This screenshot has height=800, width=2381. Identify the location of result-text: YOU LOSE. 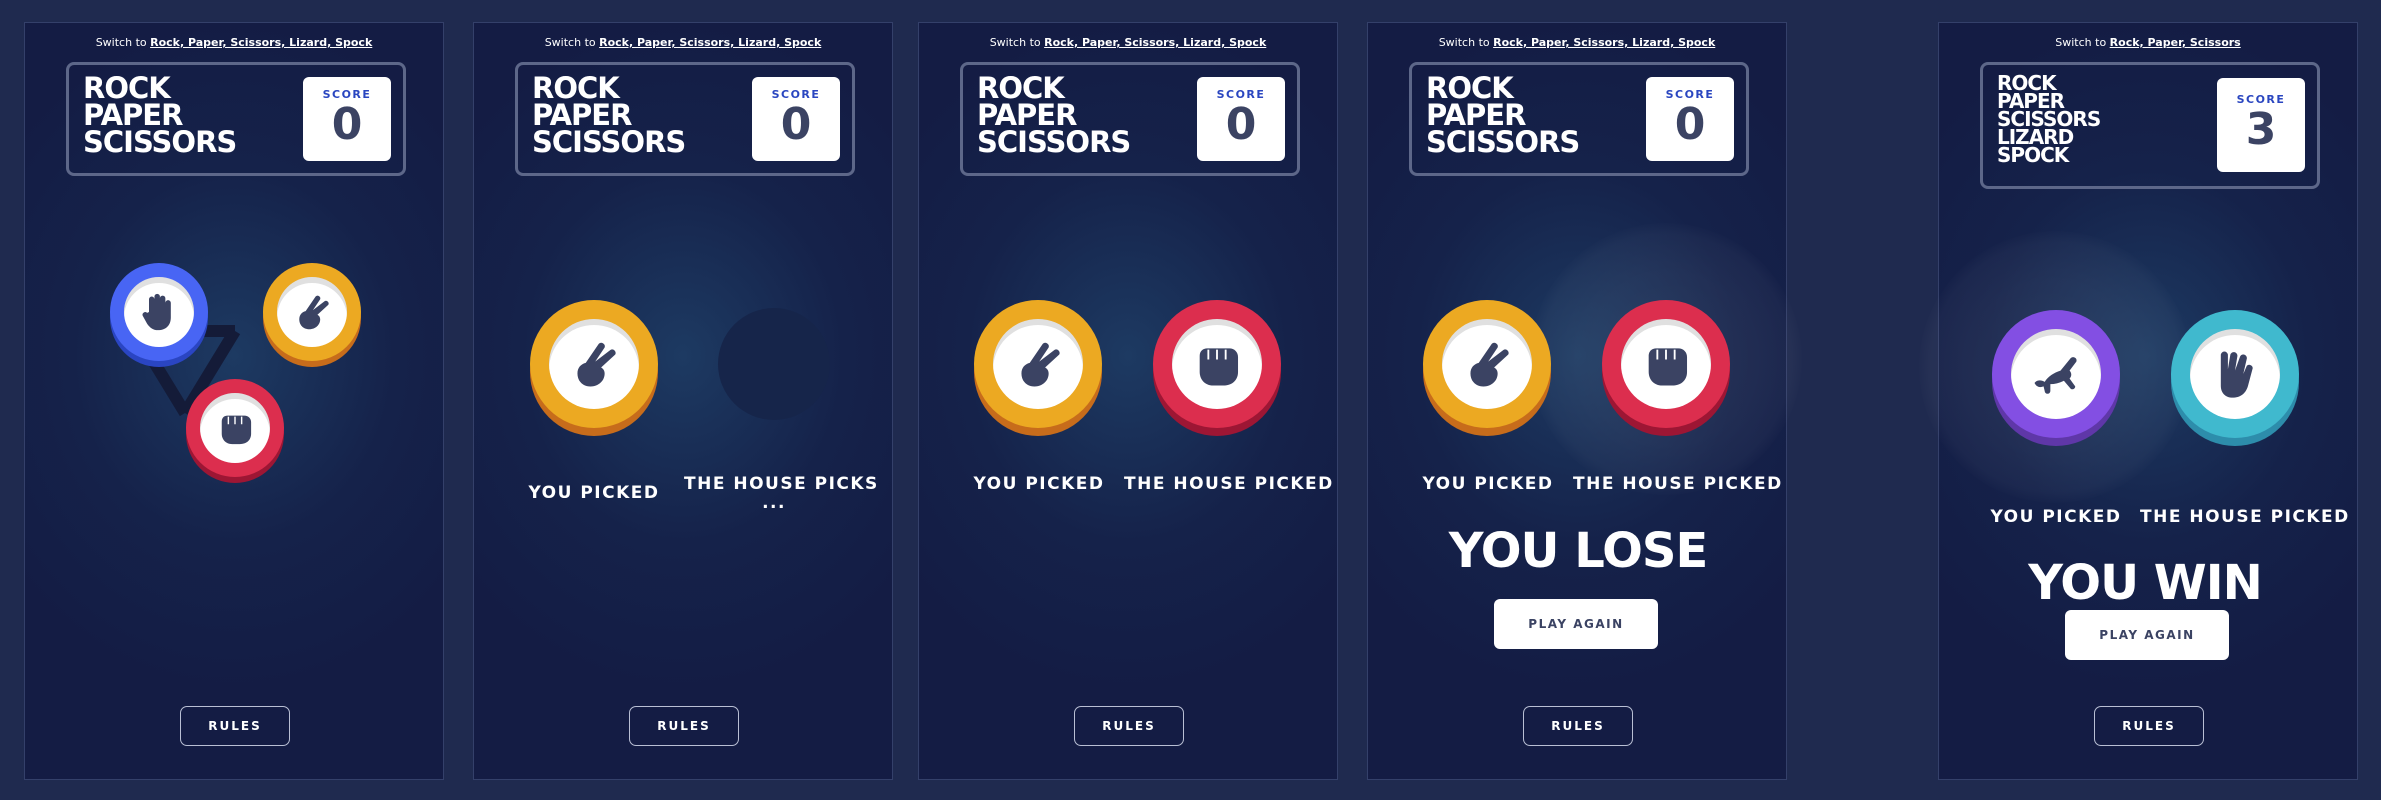
(1578, 551).